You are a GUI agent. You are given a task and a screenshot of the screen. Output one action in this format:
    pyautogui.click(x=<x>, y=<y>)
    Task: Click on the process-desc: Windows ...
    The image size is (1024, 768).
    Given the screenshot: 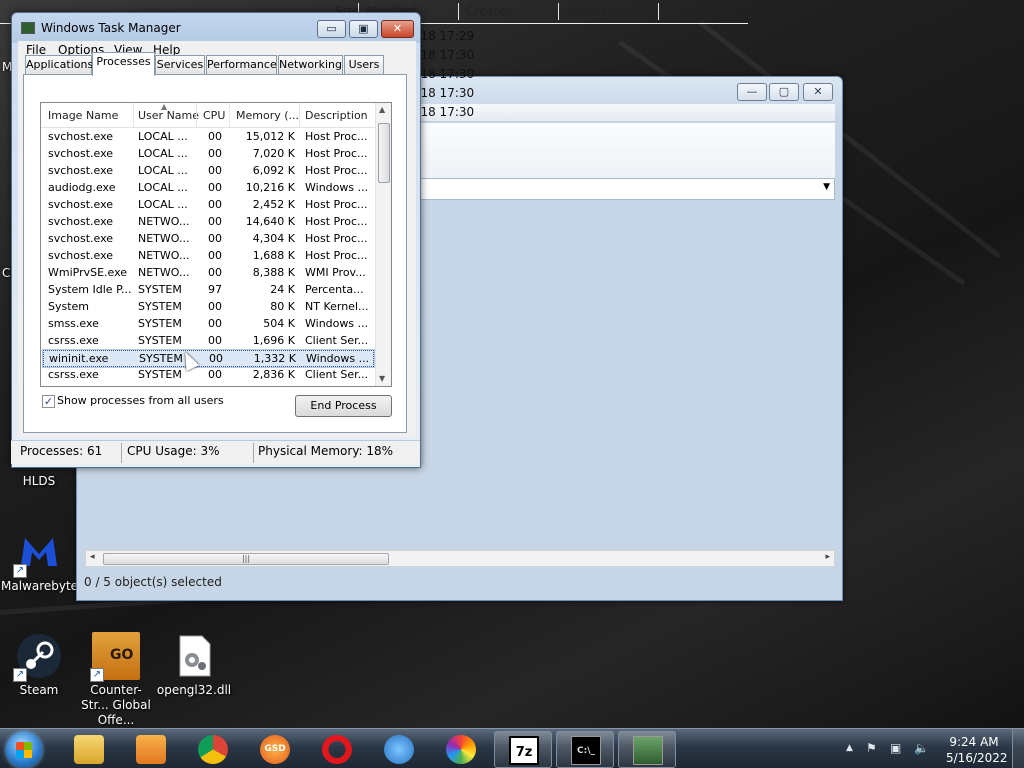 What is the action you would take?
    pyautogui.click(x=337, y=187)
    